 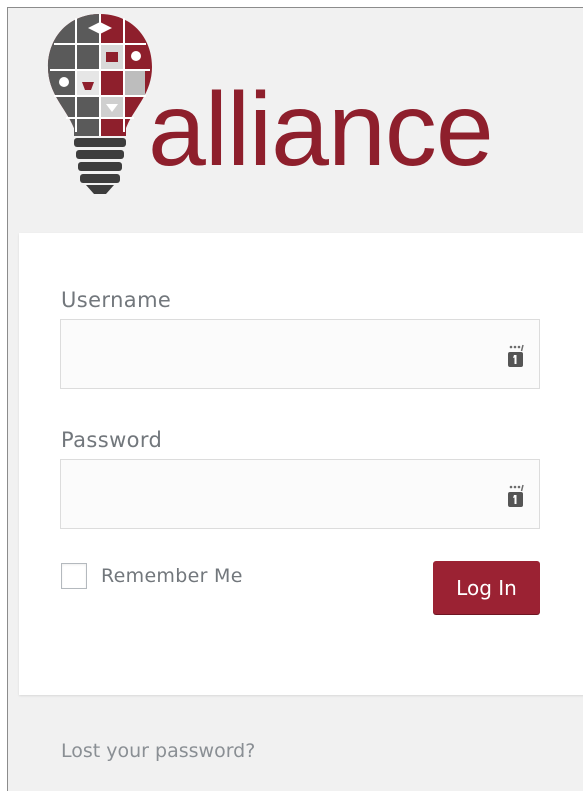 What do you see at coordinates (112, 440) in the screenshot?
I see `password-label: Password` at bounding box center [112, 440].